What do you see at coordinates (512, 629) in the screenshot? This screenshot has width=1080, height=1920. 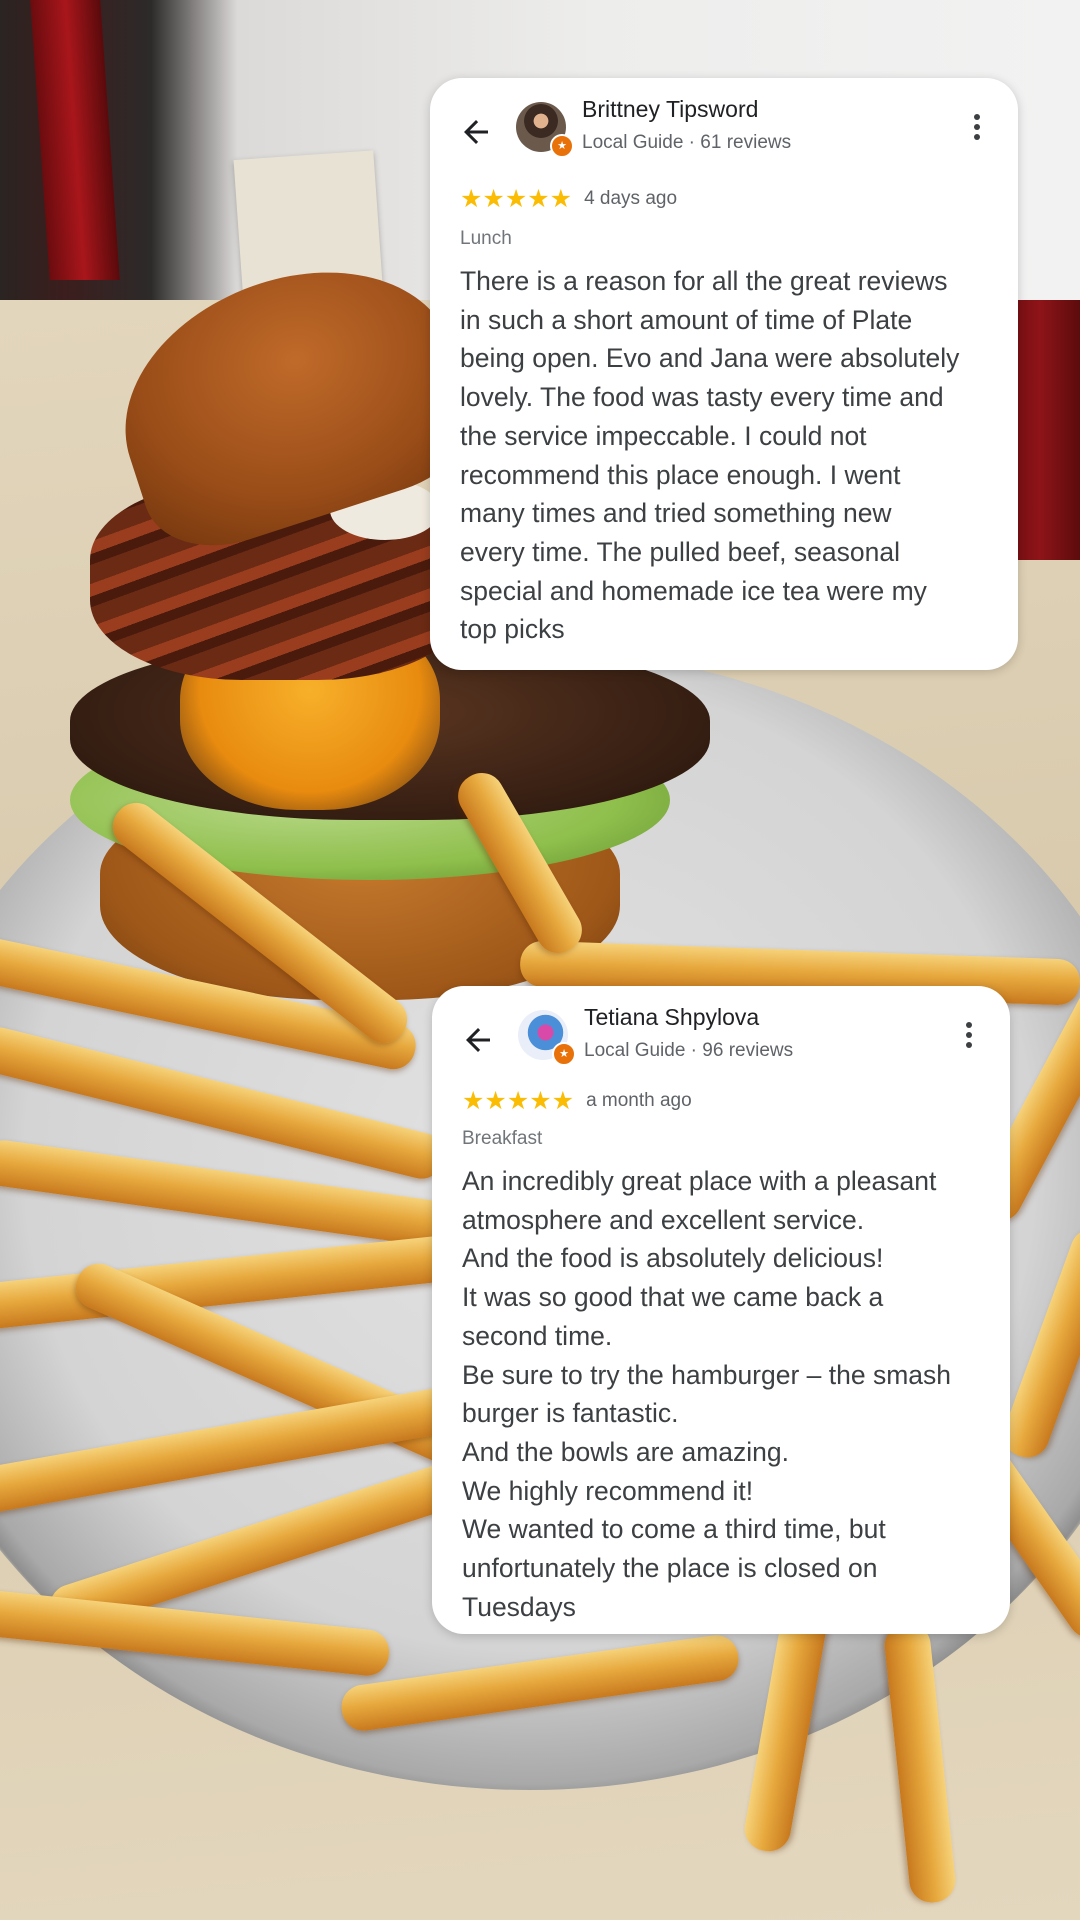 I see `review-text-line: top picks` at bounding box center [512, 629].